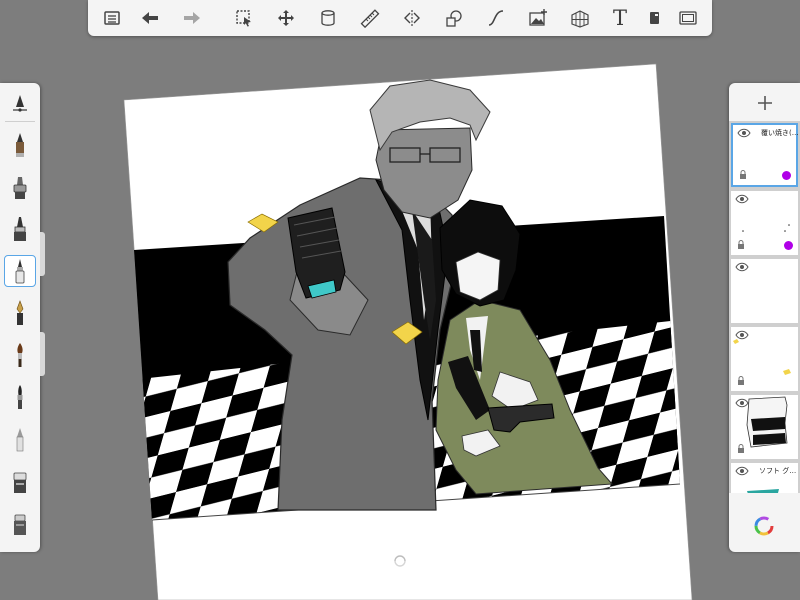 The height and width of the screenshot is (600, 800). I want to click on ruler-icon, so click(370, 18).